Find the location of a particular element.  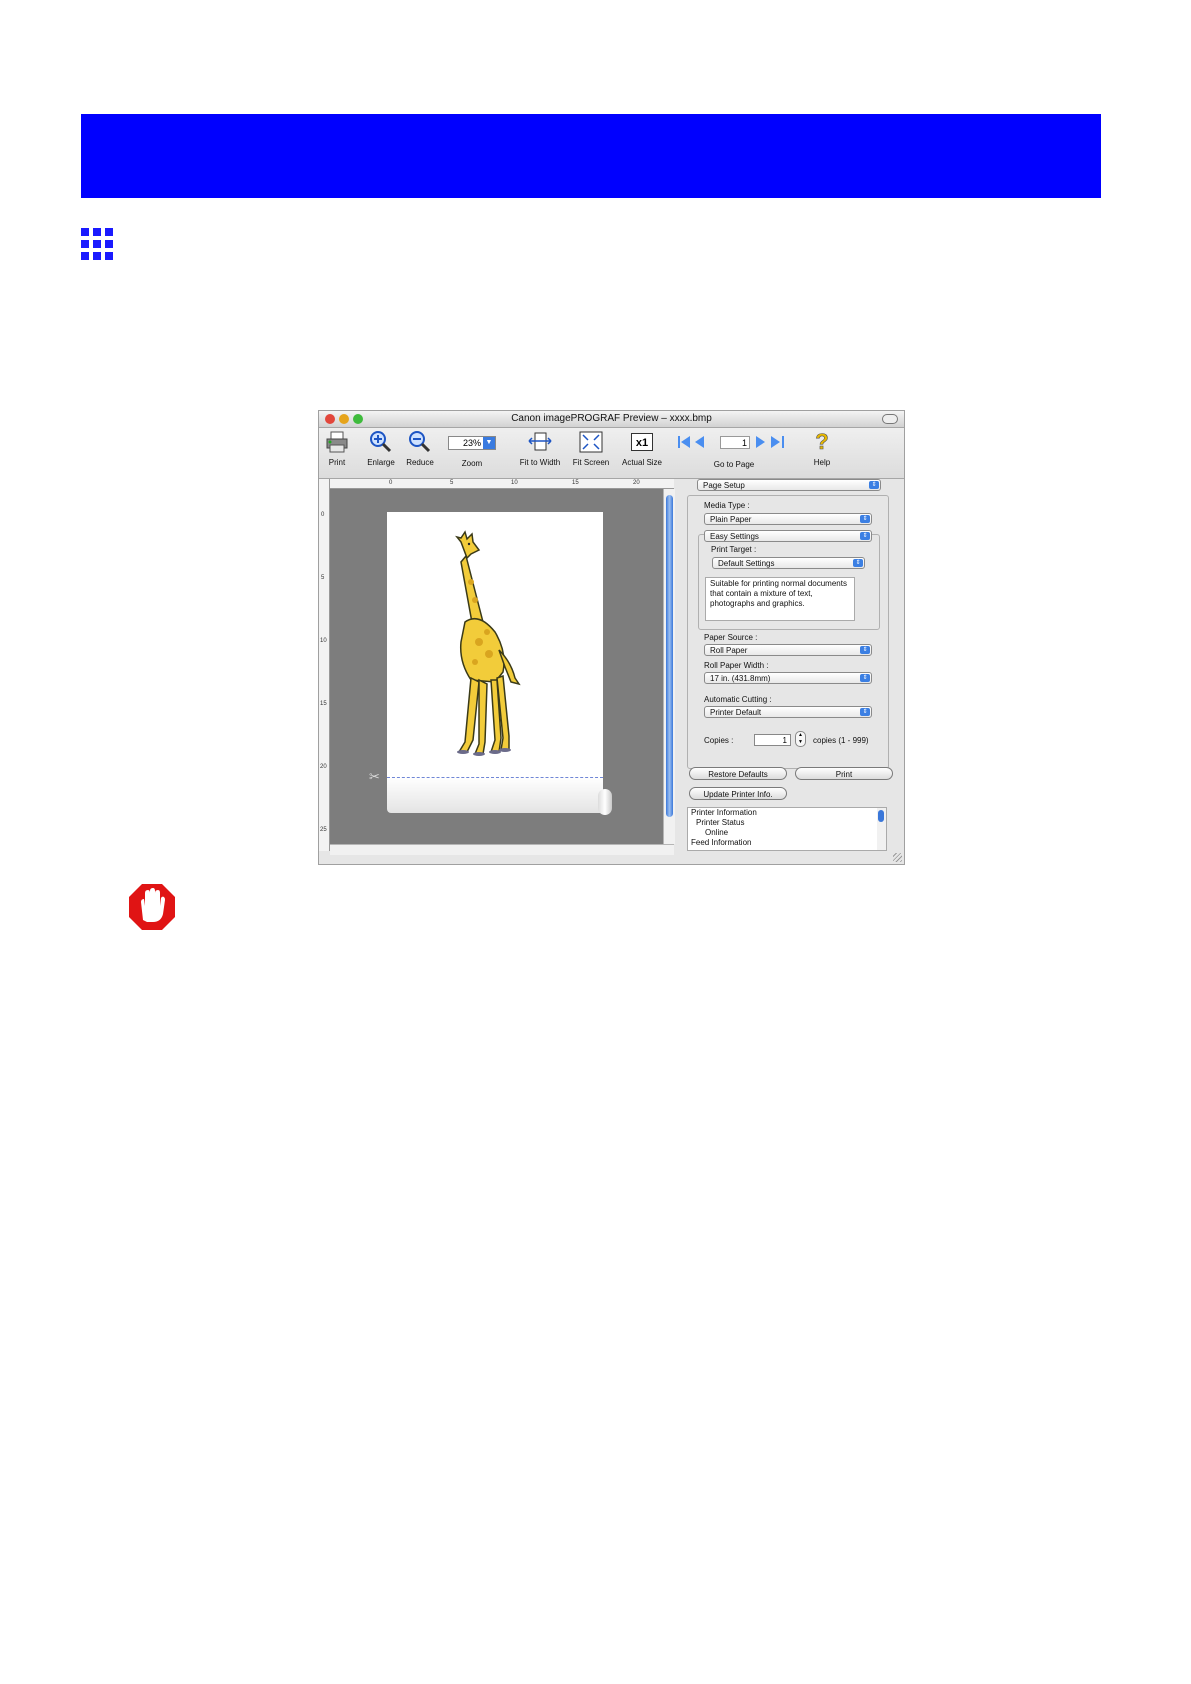

horizontal-ruler: 0 5 10 15 20 is located at coordinates (501, 484).